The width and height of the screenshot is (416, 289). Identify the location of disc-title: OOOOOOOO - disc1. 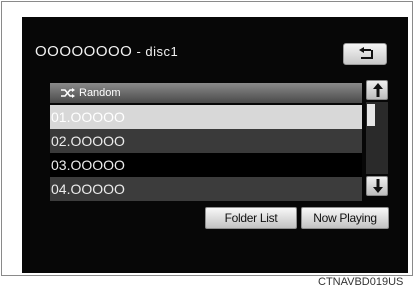
(106, 51).